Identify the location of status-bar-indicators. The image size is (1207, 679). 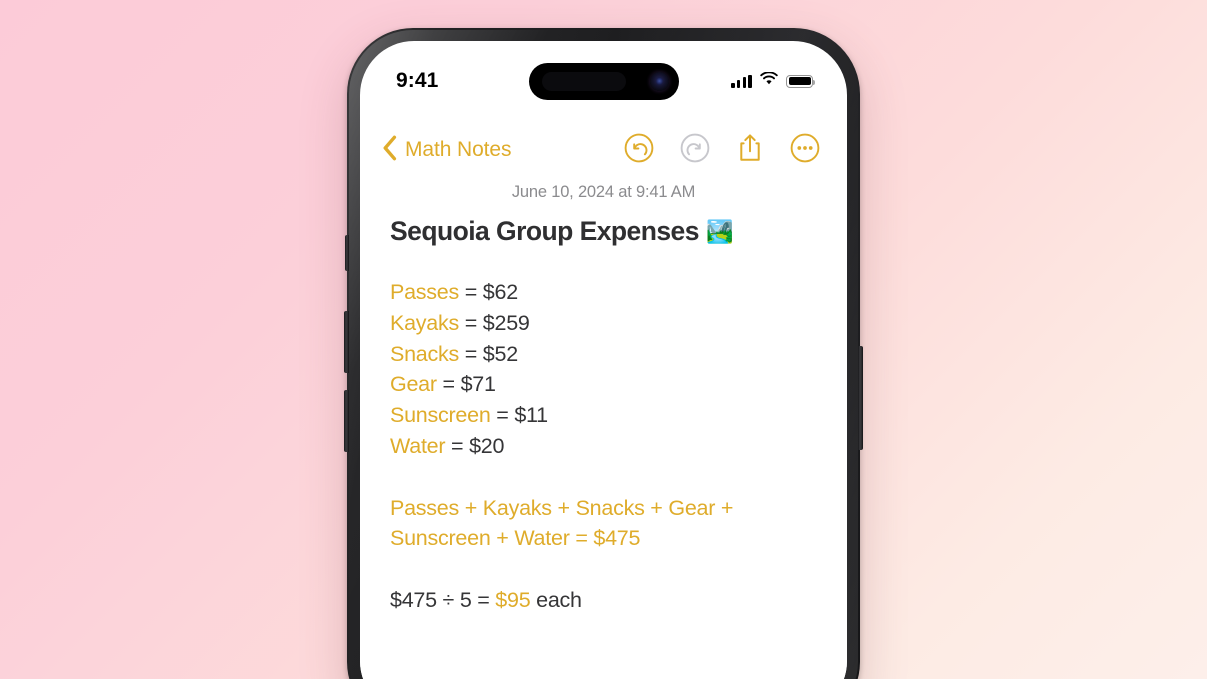
(773, 80).